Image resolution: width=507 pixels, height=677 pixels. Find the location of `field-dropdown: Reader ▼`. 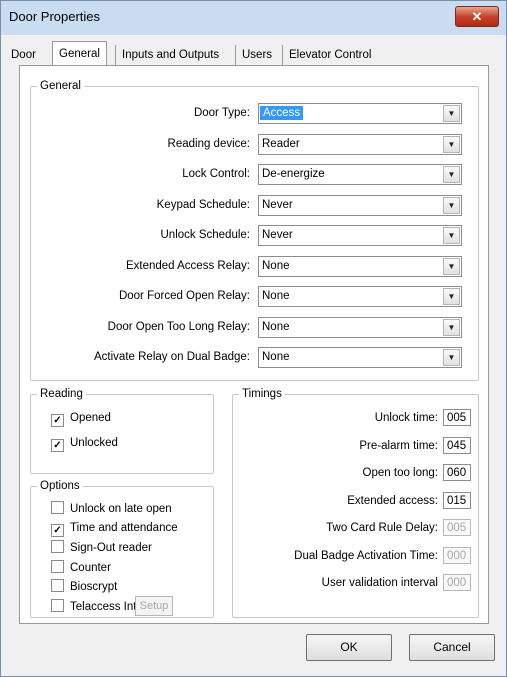

field-dropdown: Reader ▼ is located at coordinates (360, 144).